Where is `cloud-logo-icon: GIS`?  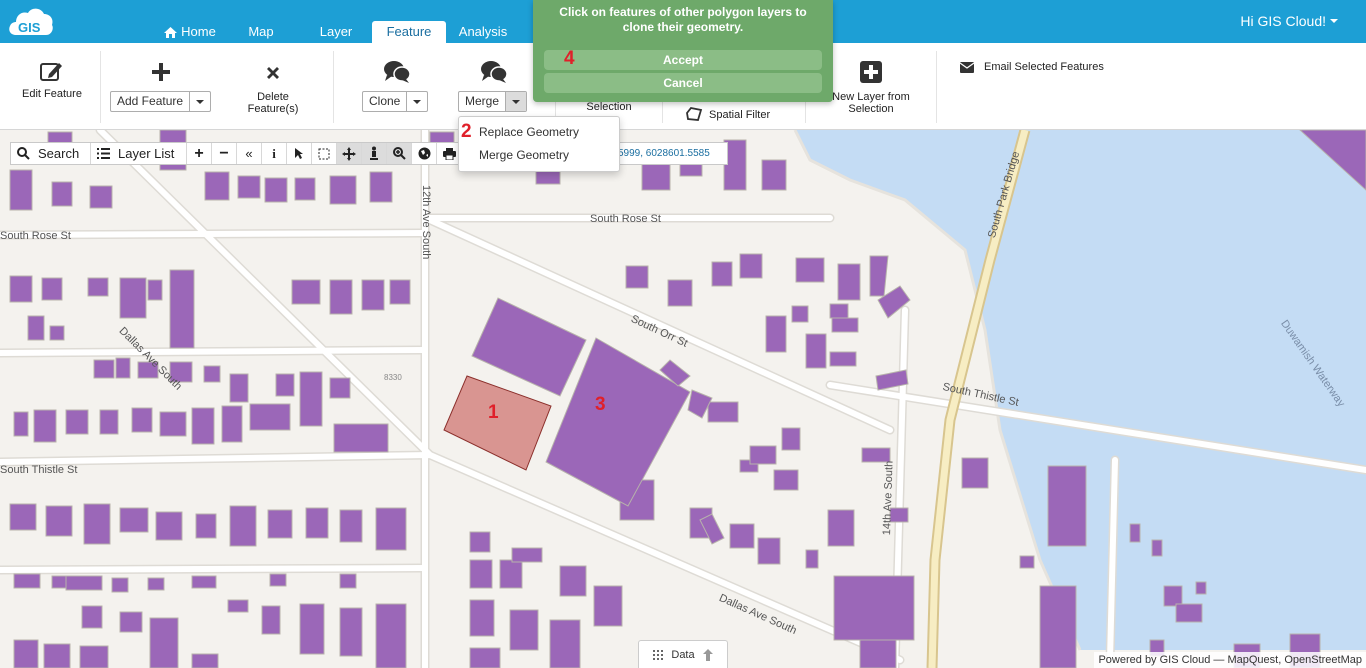
cloud-logo-icon: GIS is located at coordinates (31, 21).